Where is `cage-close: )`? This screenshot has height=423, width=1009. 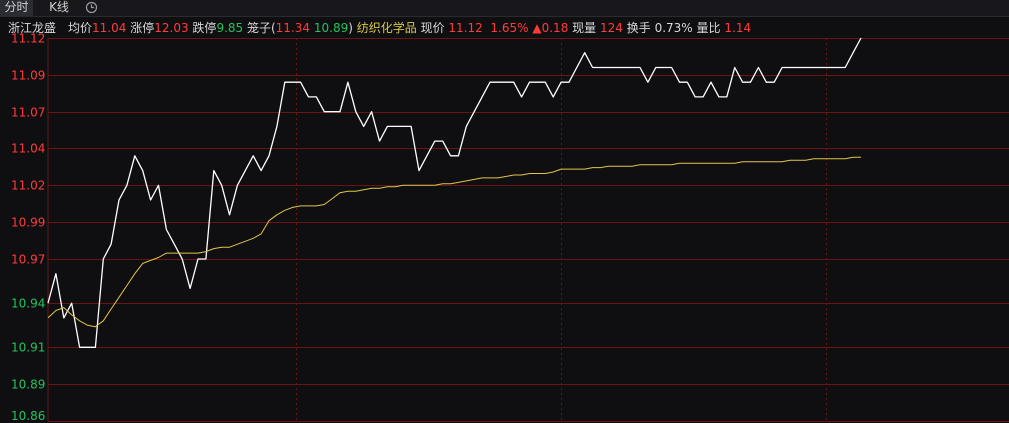 cage-close: ) is located at coordinates (350, 28).